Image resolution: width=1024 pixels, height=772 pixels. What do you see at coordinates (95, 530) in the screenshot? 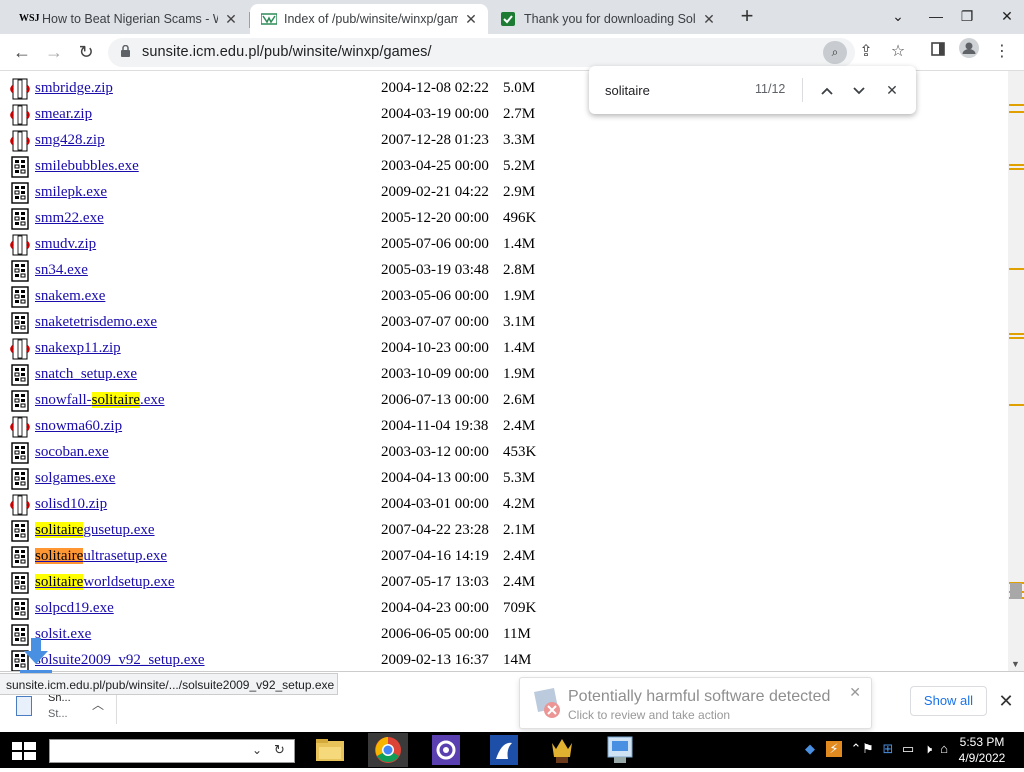
I see `file-link: solitairegusetup.exe` at bounding box center [95, 530].